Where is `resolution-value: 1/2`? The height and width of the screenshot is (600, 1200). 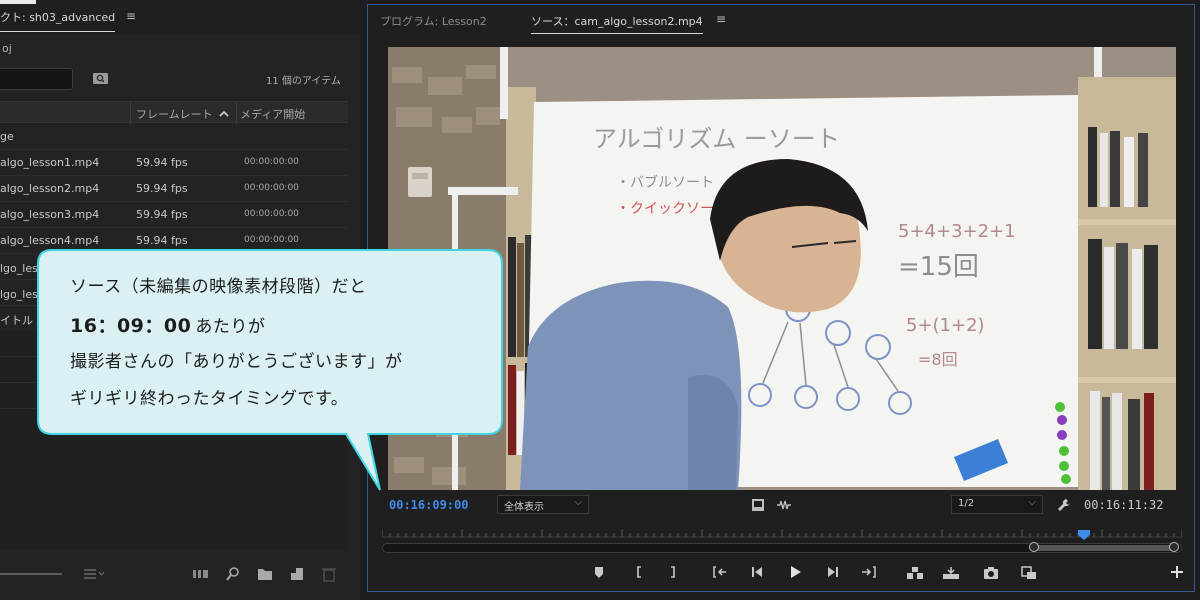 resolution-value: 1/2 is located at coordinates (966, 503).